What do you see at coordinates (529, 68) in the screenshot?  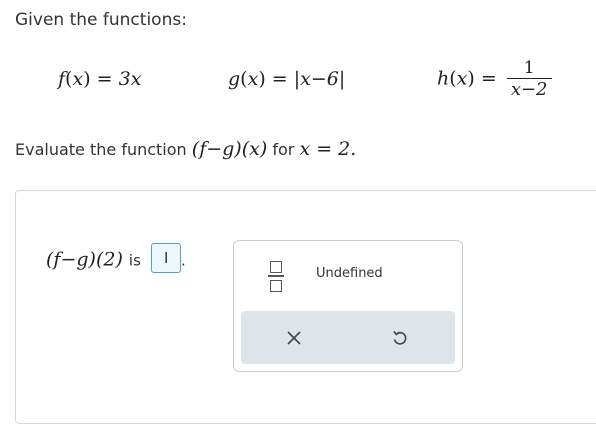 I see `h-numerator: 1` at bounding box center [529, 68].